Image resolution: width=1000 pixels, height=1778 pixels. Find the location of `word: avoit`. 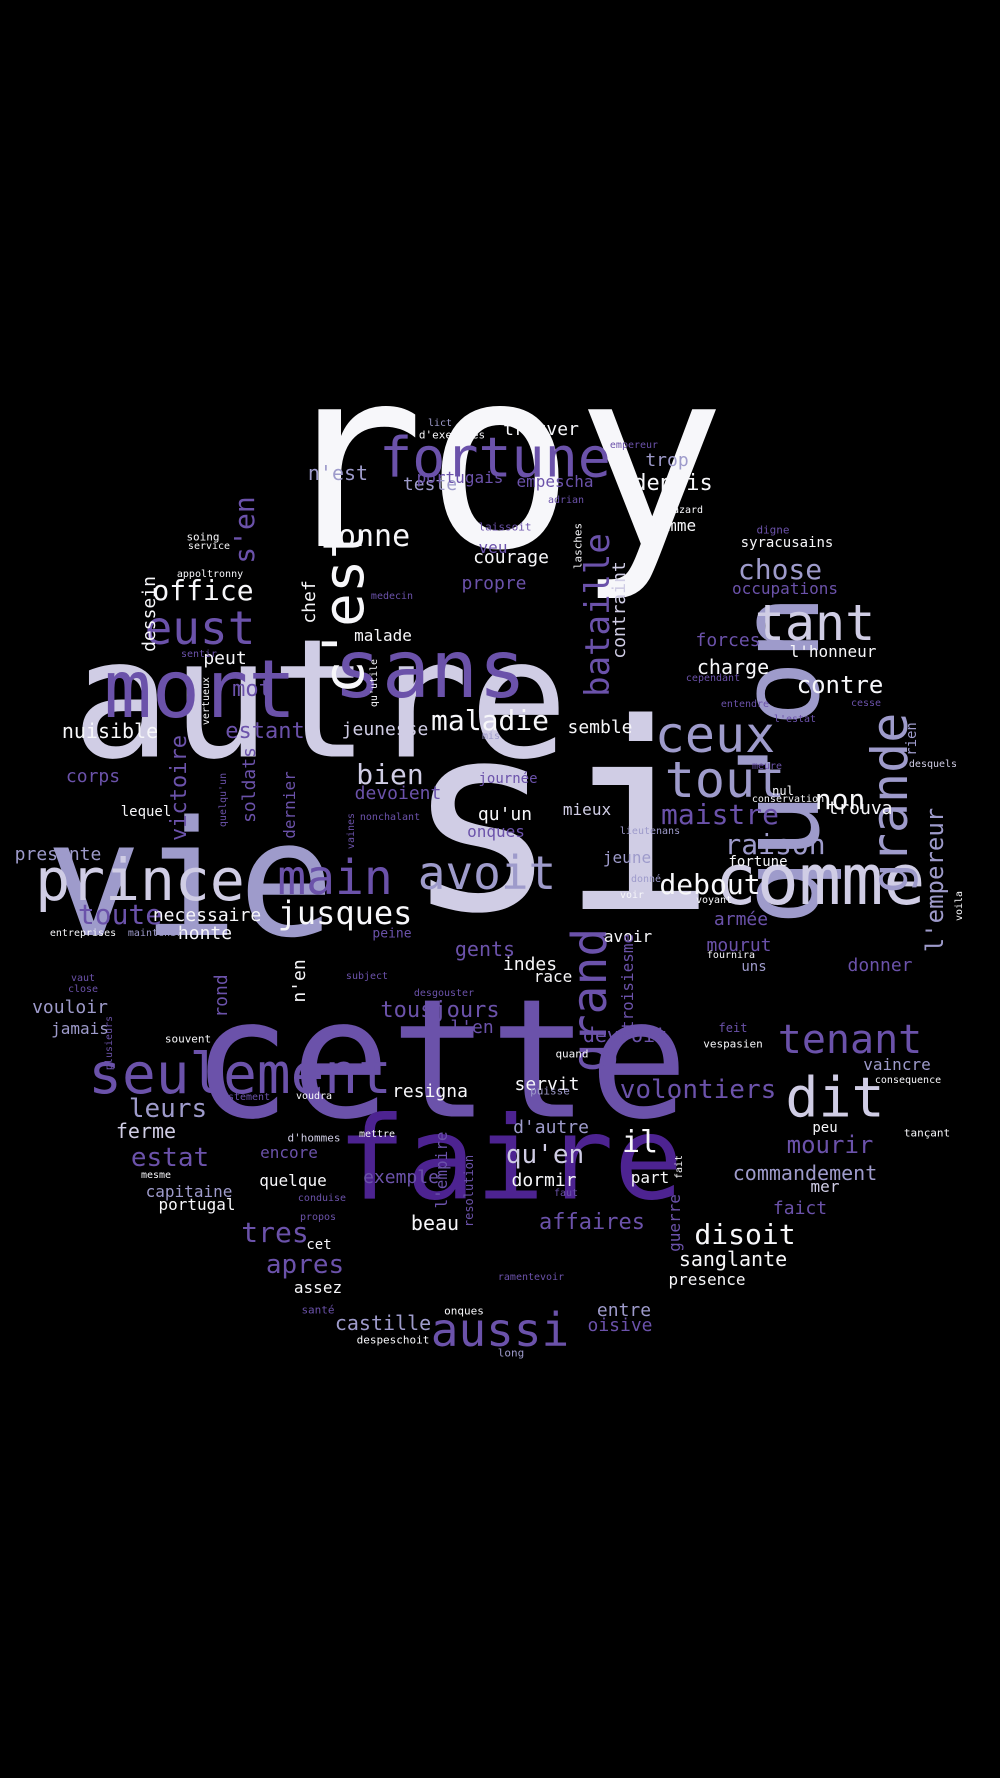

word: avoit is located at coordinates (487, 873).